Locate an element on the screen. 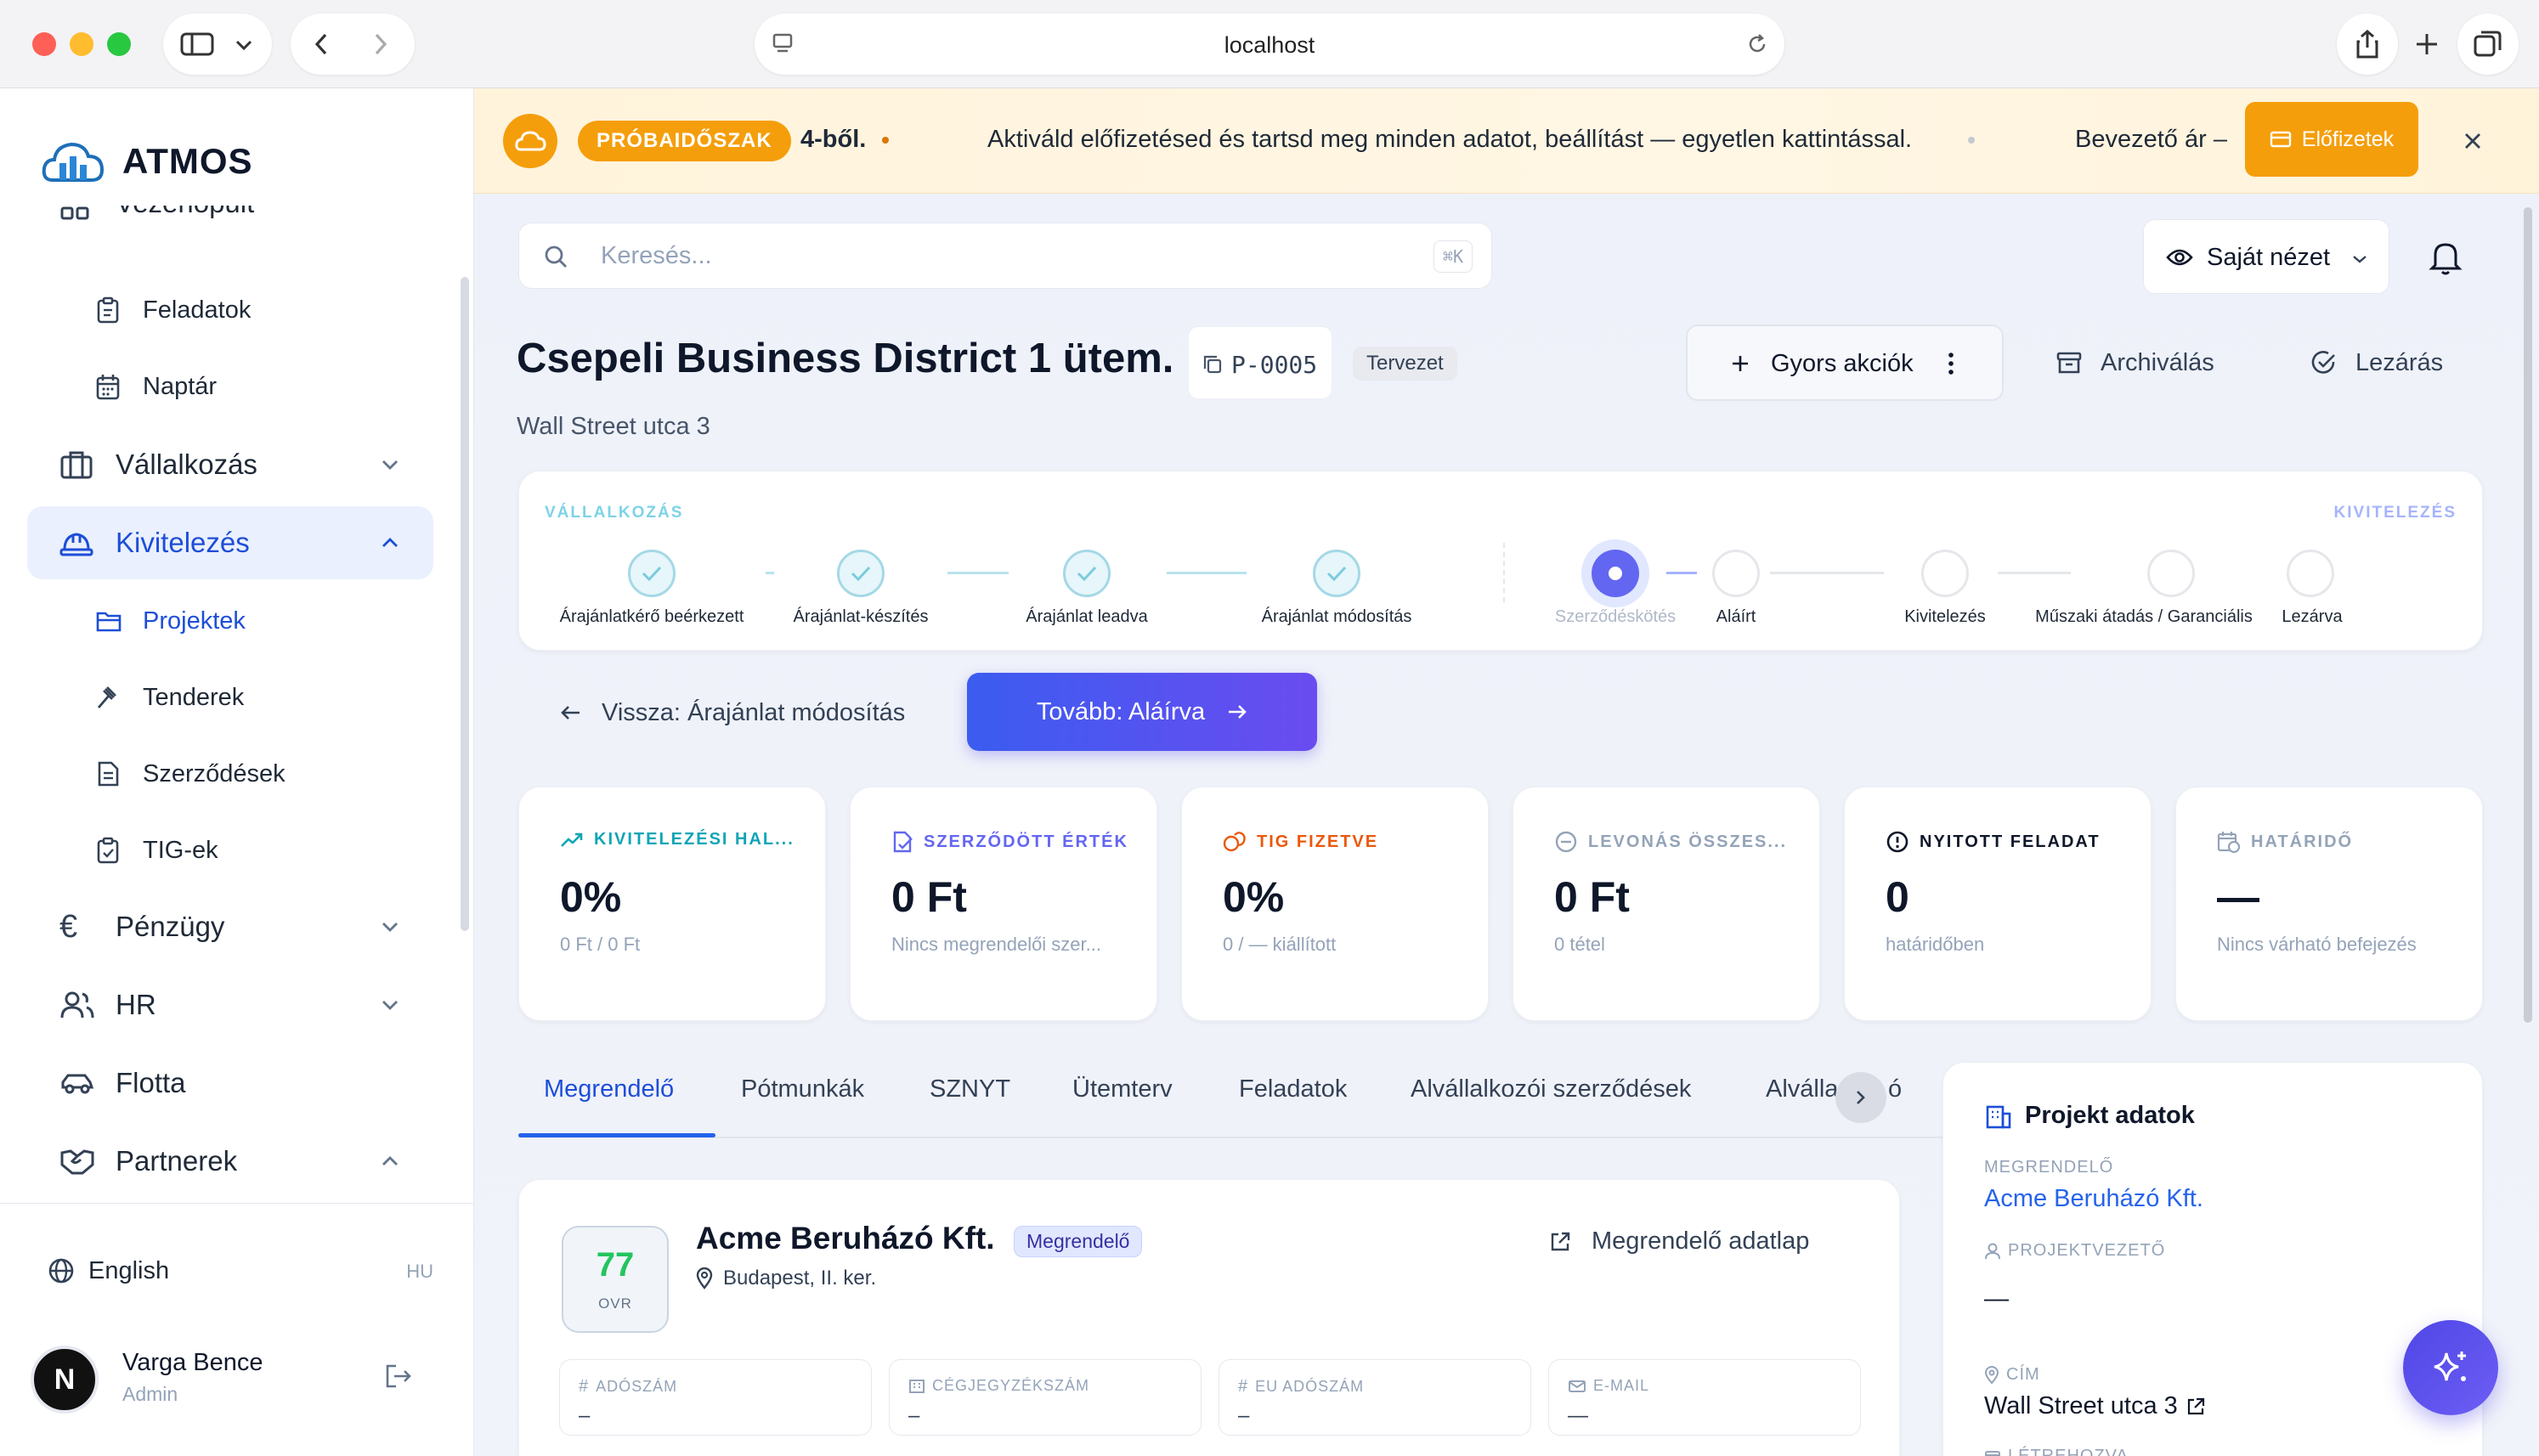 The height and width of the screenshot is (1456, 2539). back-step-button: Vissza: Árajánlat módosítás is located at coordinates (732, 713).